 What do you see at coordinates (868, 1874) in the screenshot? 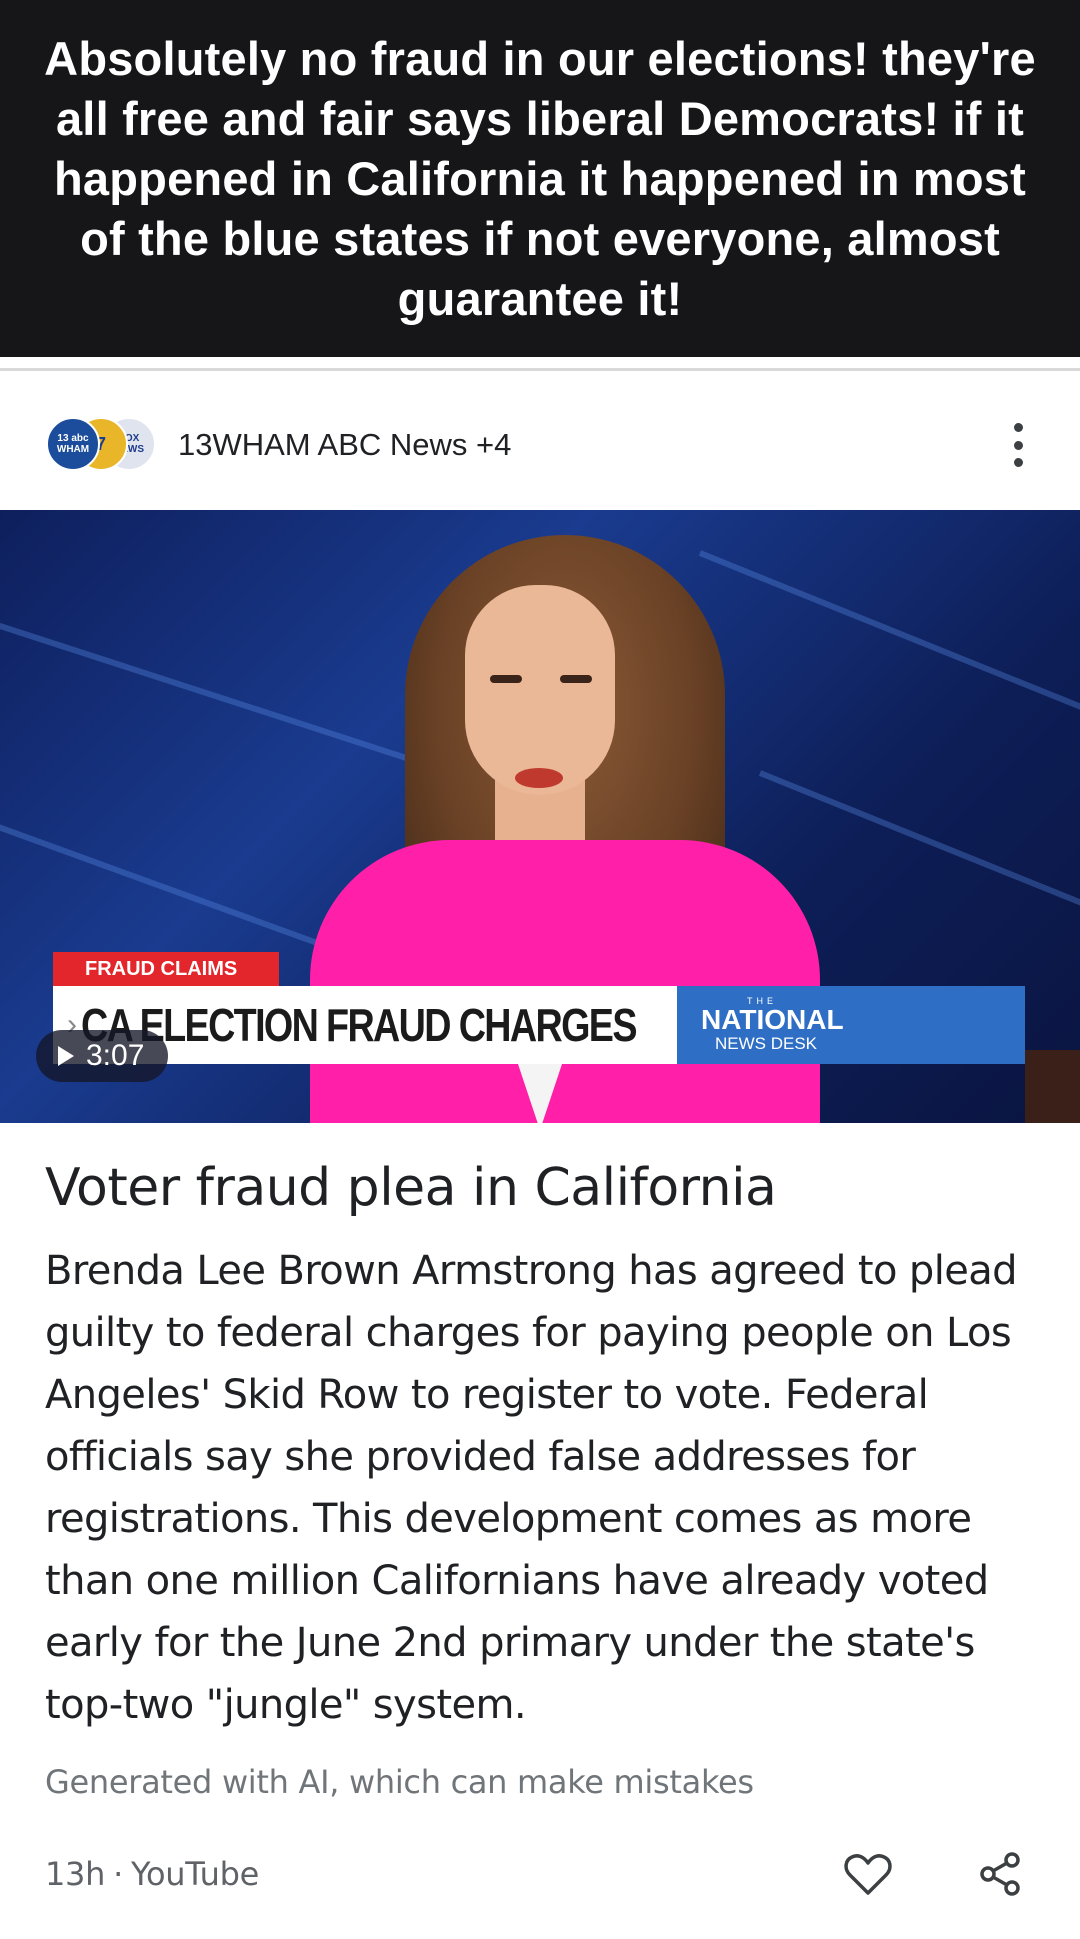
I see `heart-icon` at bounding box center [868, 1874].